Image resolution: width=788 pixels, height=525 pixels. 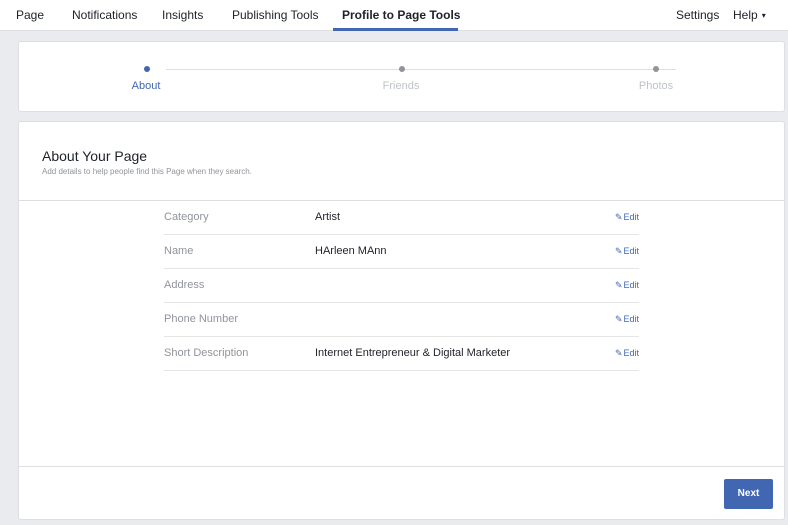 I want to click on step-dot-photos, so click(x=656, y=69).